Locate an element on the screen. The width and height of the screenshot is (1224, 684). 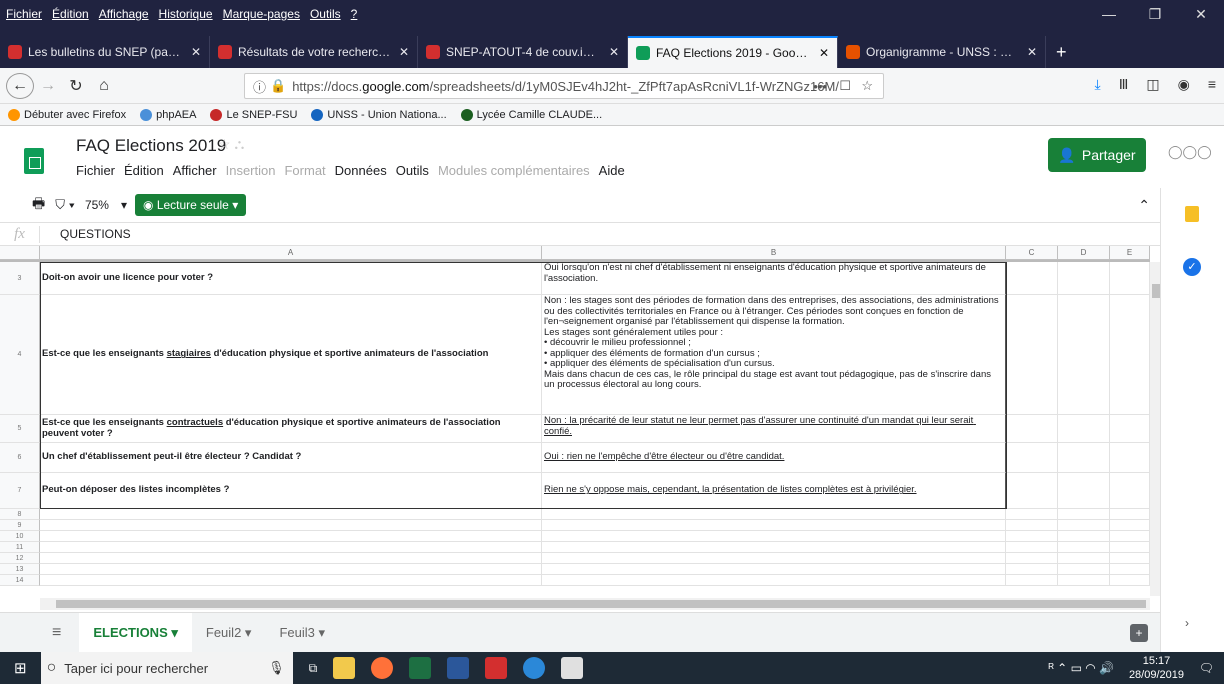
pocket-icon: ☐ is located at coordinates (845, 86).